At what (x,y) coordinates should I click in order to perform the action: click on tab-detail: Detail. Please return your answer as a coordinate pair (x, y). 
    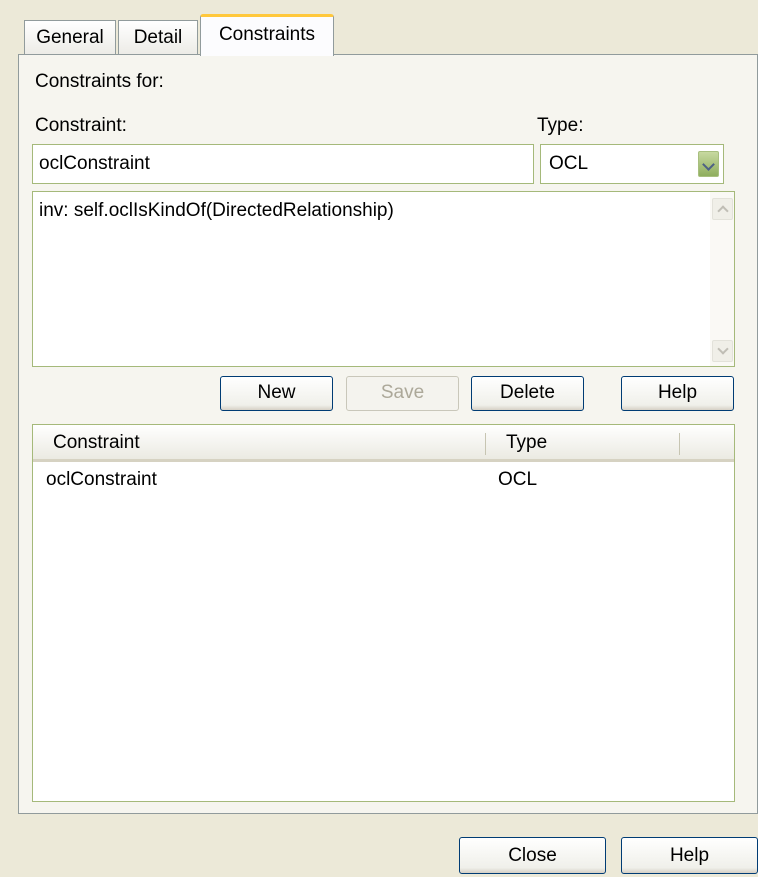
    Looking at the image, I should click on (158, 37).